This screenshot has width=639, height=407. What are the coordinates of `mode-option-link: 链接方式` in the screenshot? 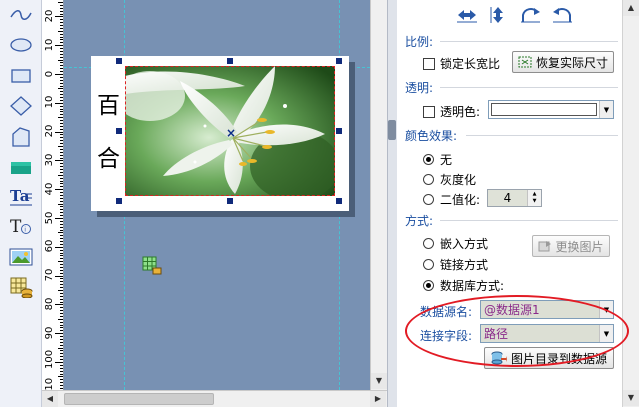 It's located at (455, 264).